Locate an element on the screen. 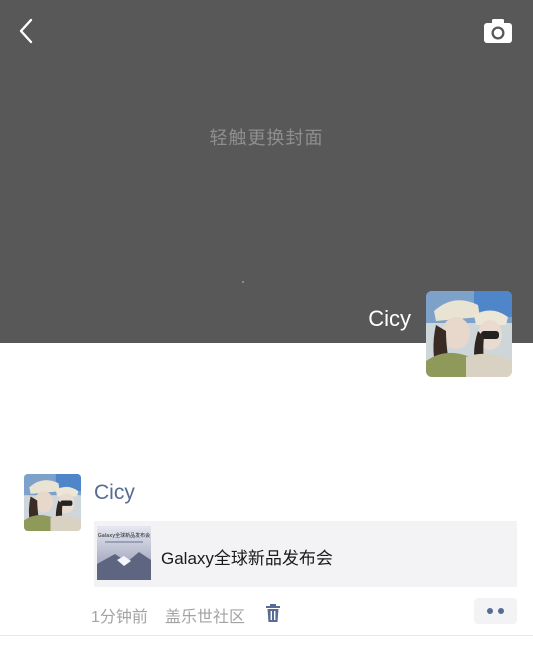  profile-name: Cicy is located at coordinates (389, 318).